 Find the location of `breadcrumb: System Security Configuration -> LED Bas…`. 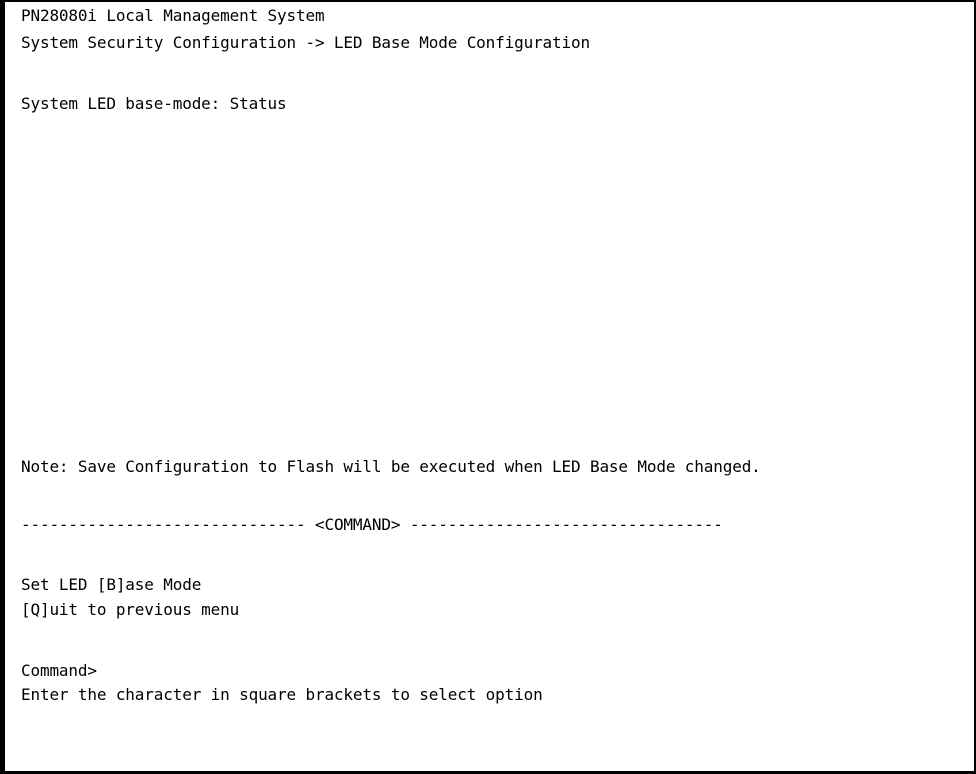

breadcrumb: System Security Configuration -> LED Bas… is located at coordinates (305, 42).